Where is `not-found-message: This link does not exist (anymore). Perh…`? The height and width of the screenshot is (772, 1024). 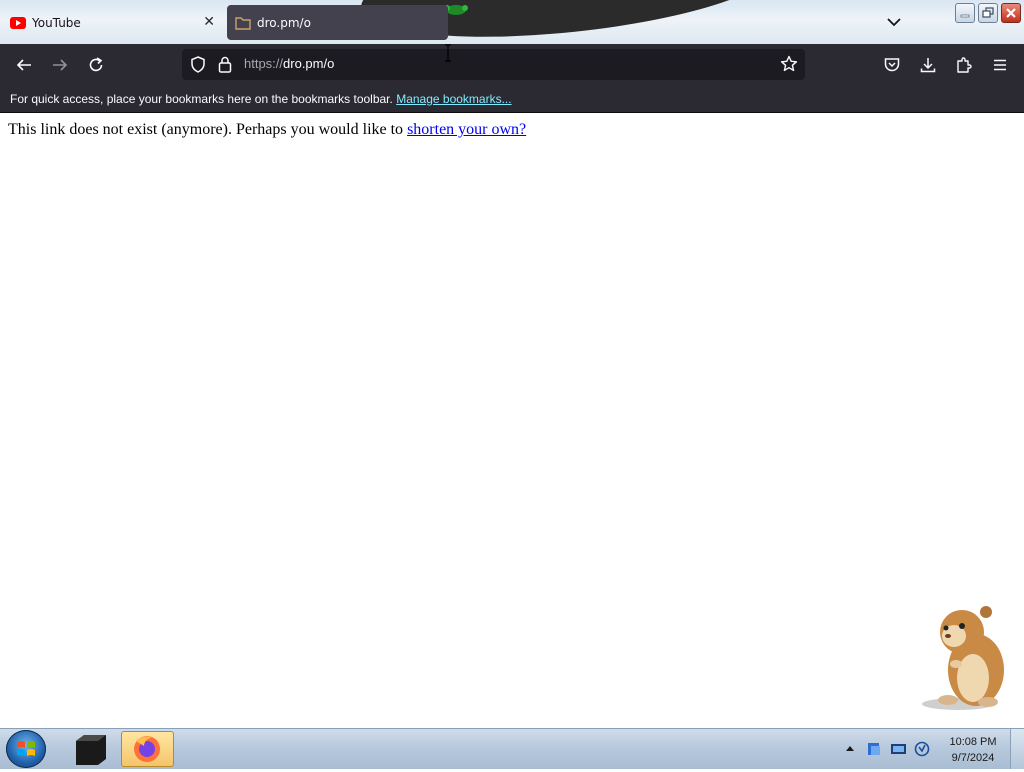 not-found-message: This link does not exist (anymore). Perh… is located at coordinates (206, 129).